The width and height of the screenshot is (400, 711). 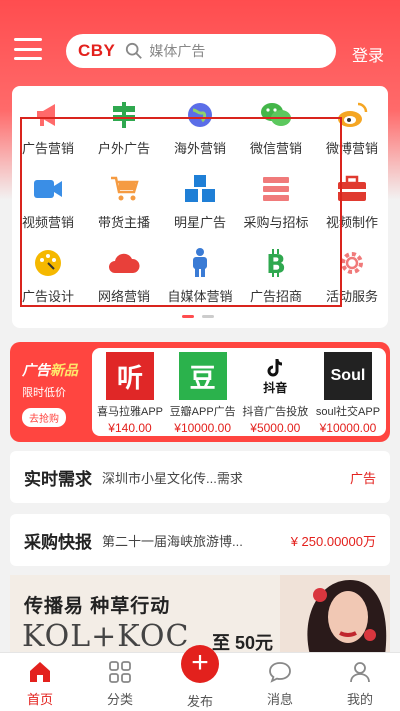 I want to click on douyin-logo: 抖音, so click(x=275, y=376).